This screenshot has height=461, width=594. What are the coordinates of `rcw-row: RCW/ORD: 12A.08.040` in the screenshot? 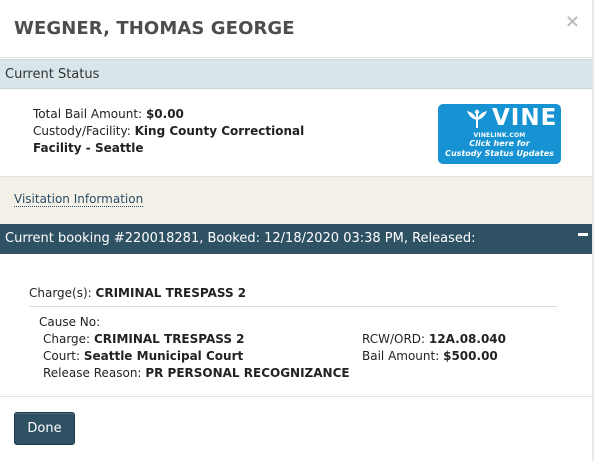 It's located at (434, 339).